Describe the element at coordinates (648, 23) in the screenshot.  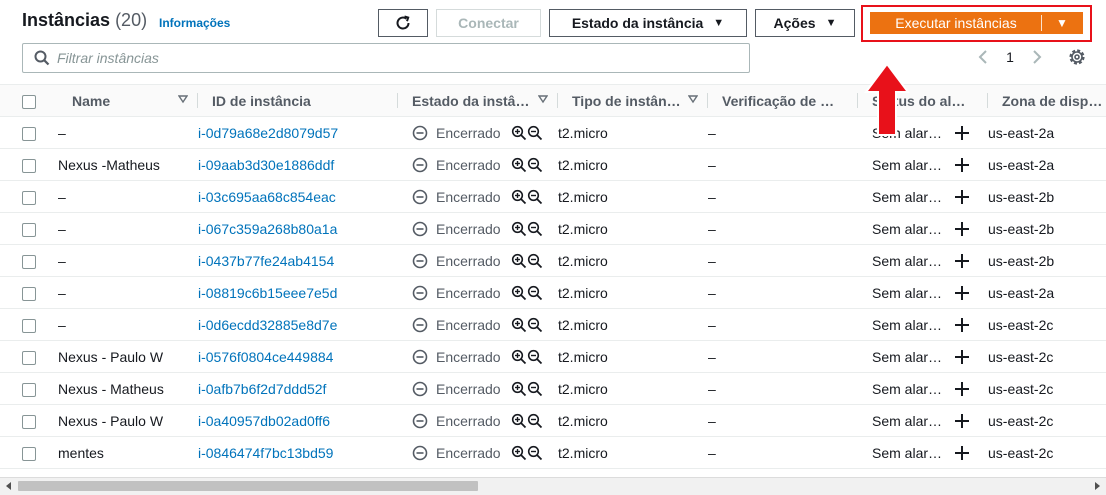
I see `instance-state-dropdown: Estado da instância ▼` at that location.